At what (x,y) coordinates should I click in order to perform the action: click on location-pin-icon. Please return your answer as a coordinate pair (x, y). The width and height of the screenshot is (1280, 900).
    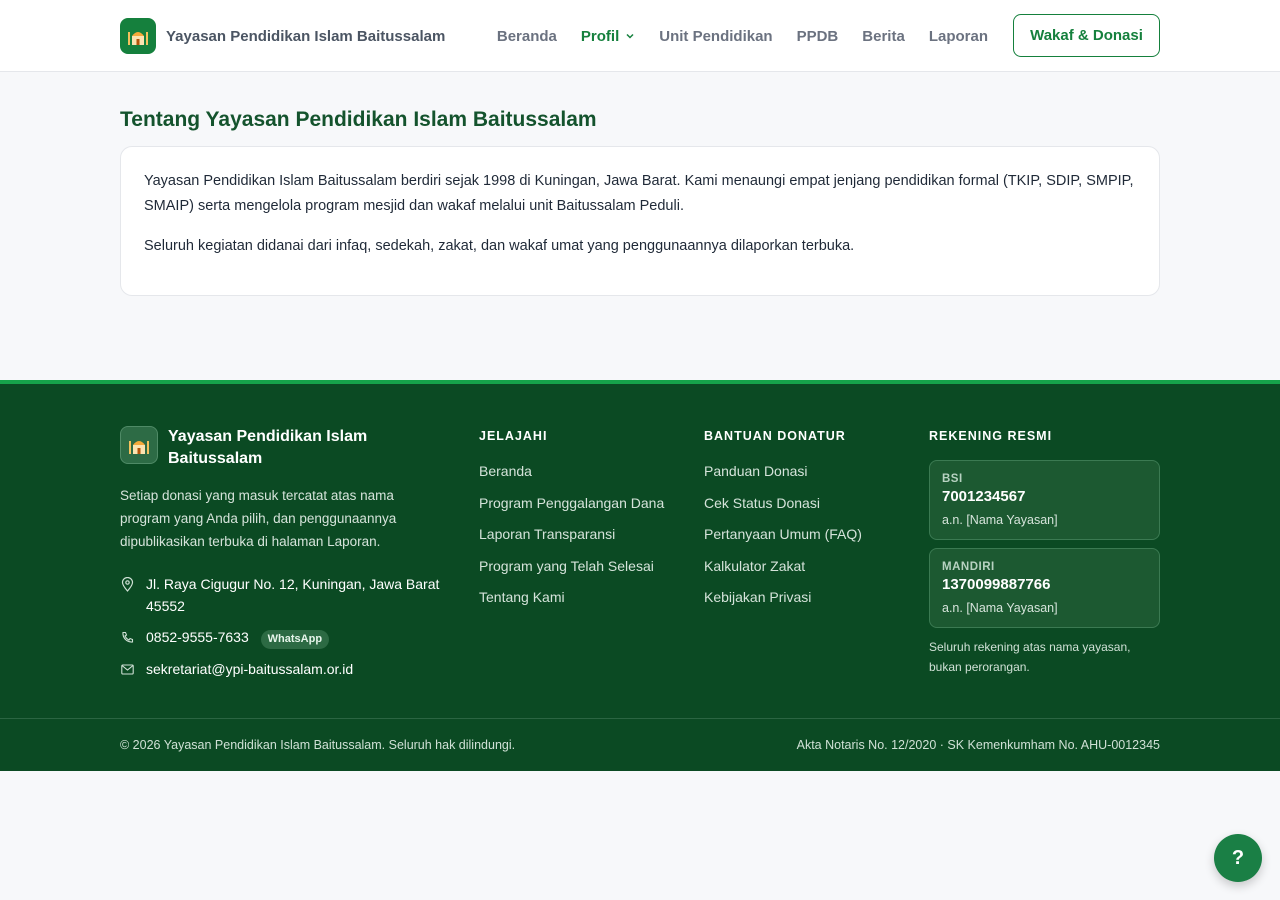
    Looking at the image, I should click on (127, 584).